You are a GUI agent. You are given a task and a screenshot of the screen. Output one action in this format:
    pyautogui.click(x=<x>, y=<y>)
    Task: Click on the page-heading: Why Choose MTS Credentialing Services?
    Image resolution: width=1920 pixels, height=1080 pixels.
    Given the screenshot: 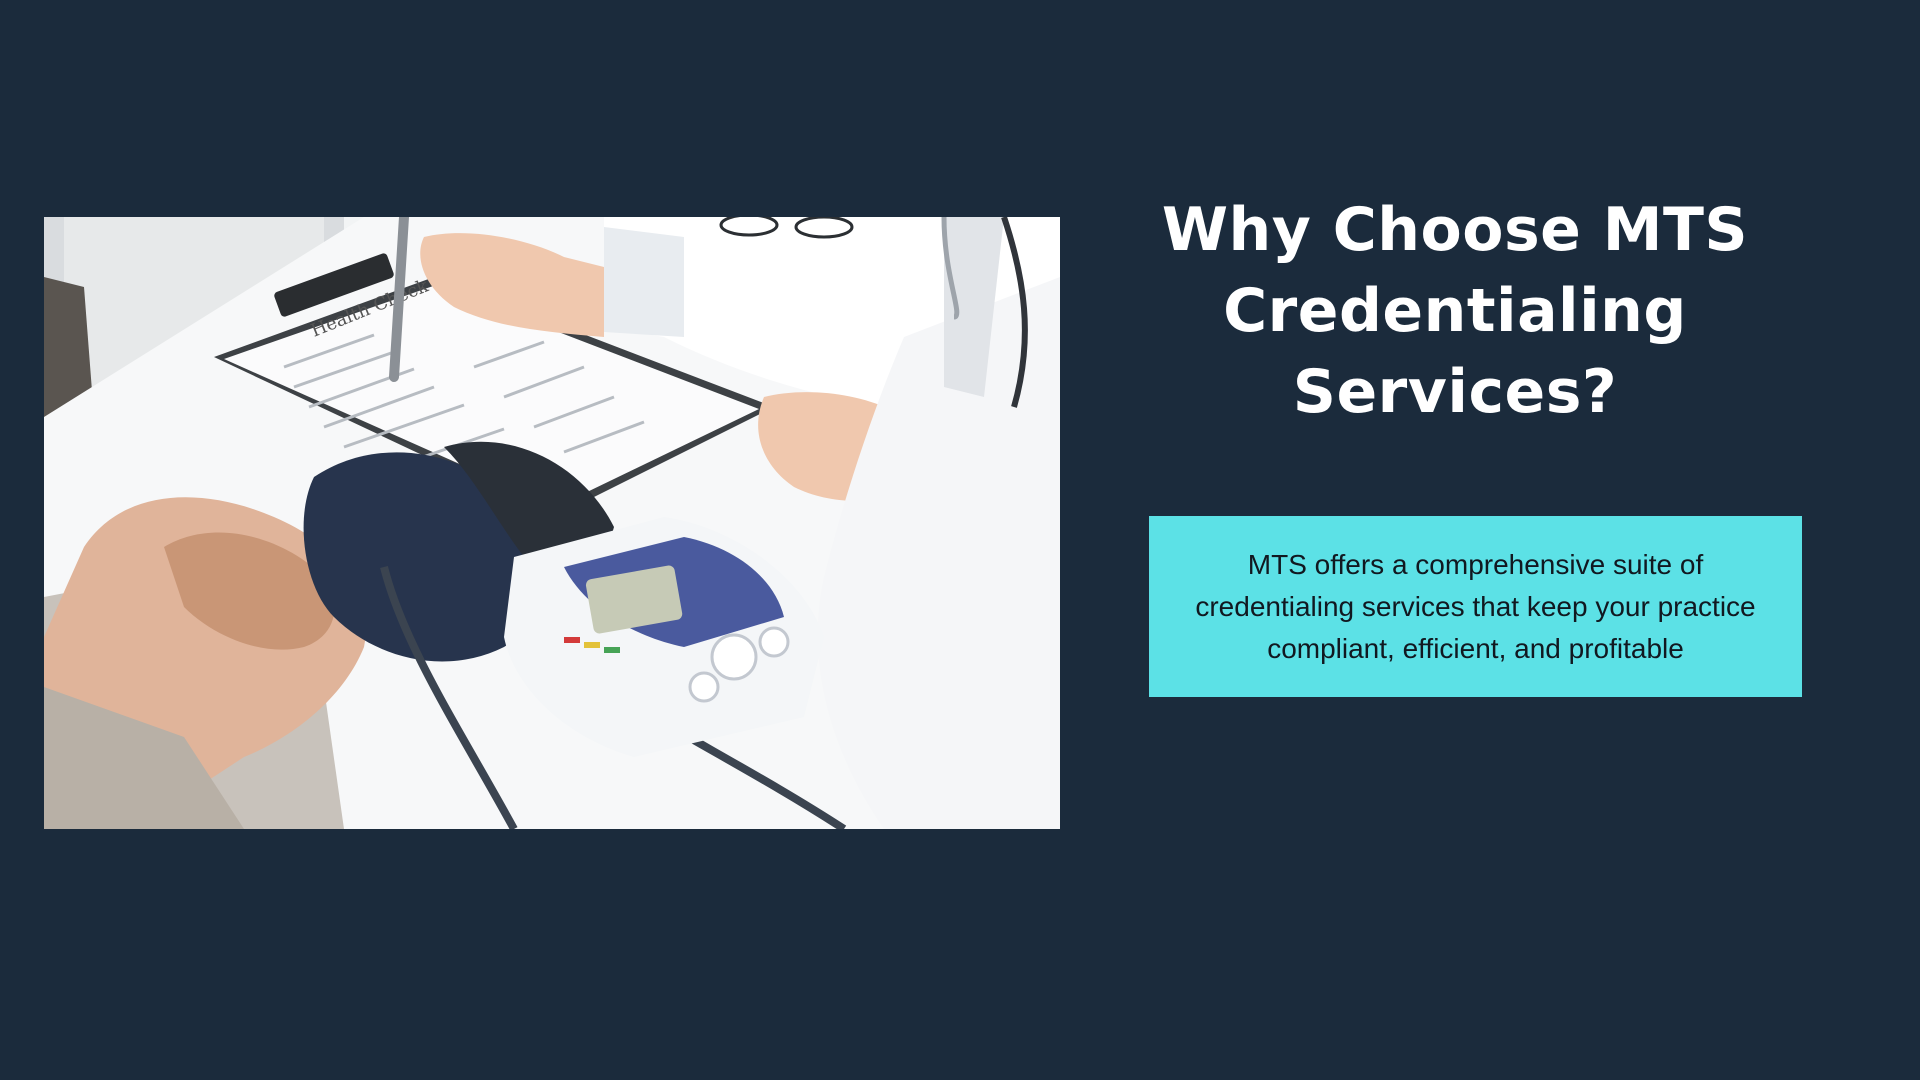 What is the action you would take?
    pyautogui.click(x=1455, y=311)
    